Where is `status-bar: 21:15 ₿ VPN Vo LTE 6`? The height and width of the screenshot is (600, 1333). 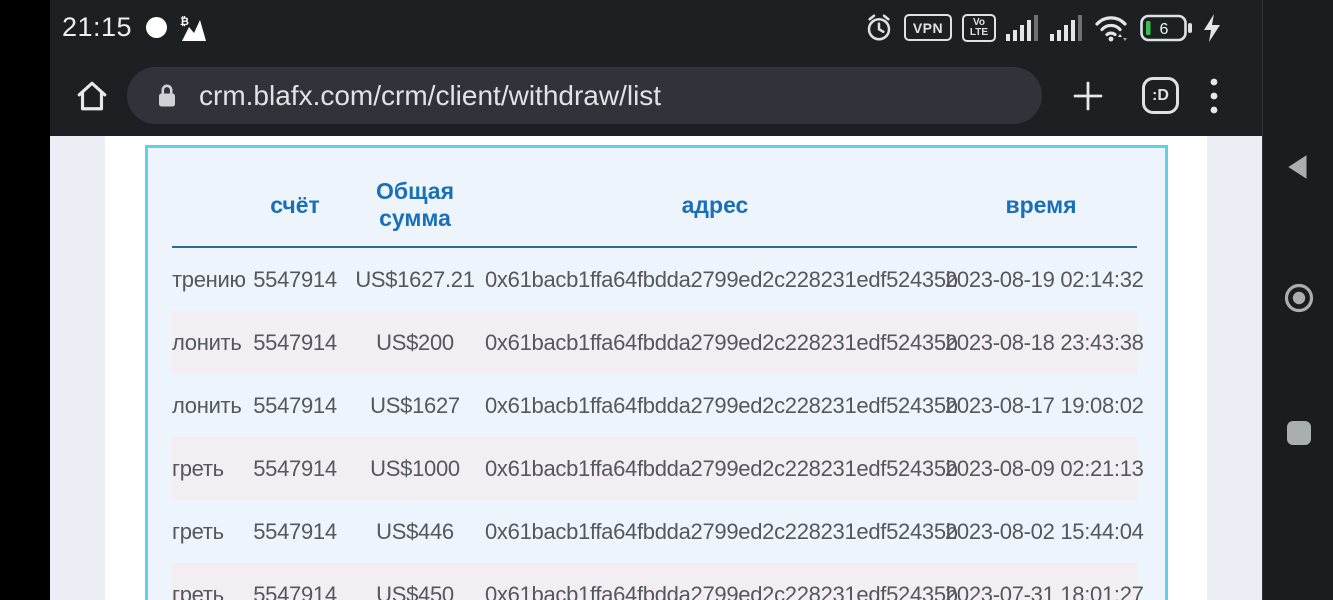 status-bar: 21:15 ₿ VPN Vo LTE 6 is located at coordinates (656, 27).